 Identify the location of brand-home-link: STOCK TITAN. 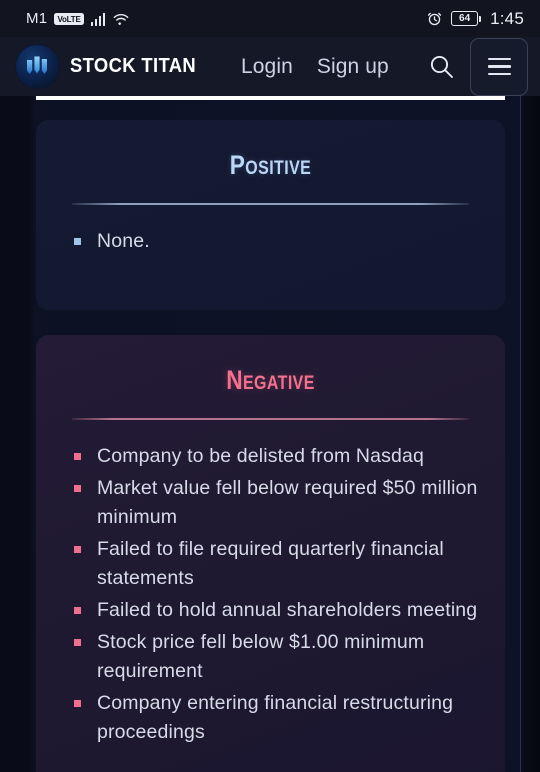
(111, 66).